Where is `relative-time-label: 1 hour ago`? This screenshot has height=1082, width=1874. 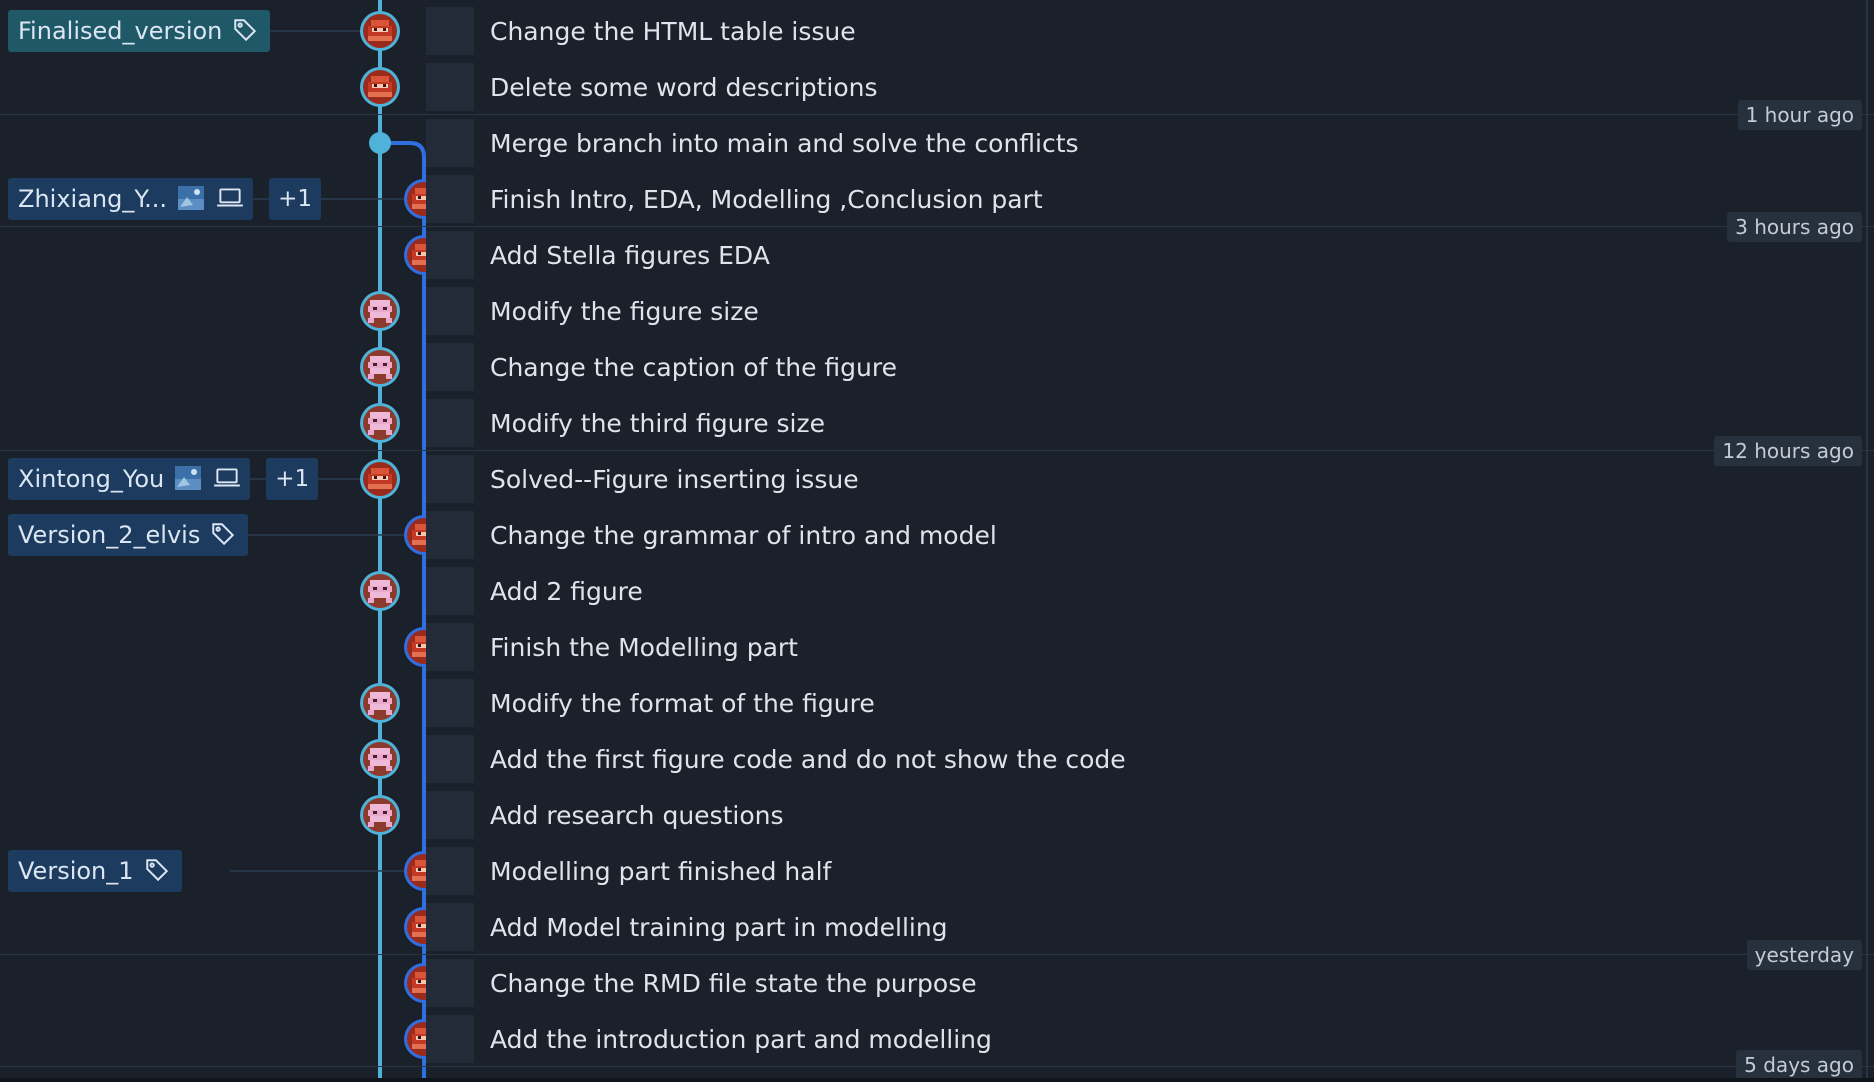 relative-time-label: 1 hour ago is located at coordinates (1799, 115).